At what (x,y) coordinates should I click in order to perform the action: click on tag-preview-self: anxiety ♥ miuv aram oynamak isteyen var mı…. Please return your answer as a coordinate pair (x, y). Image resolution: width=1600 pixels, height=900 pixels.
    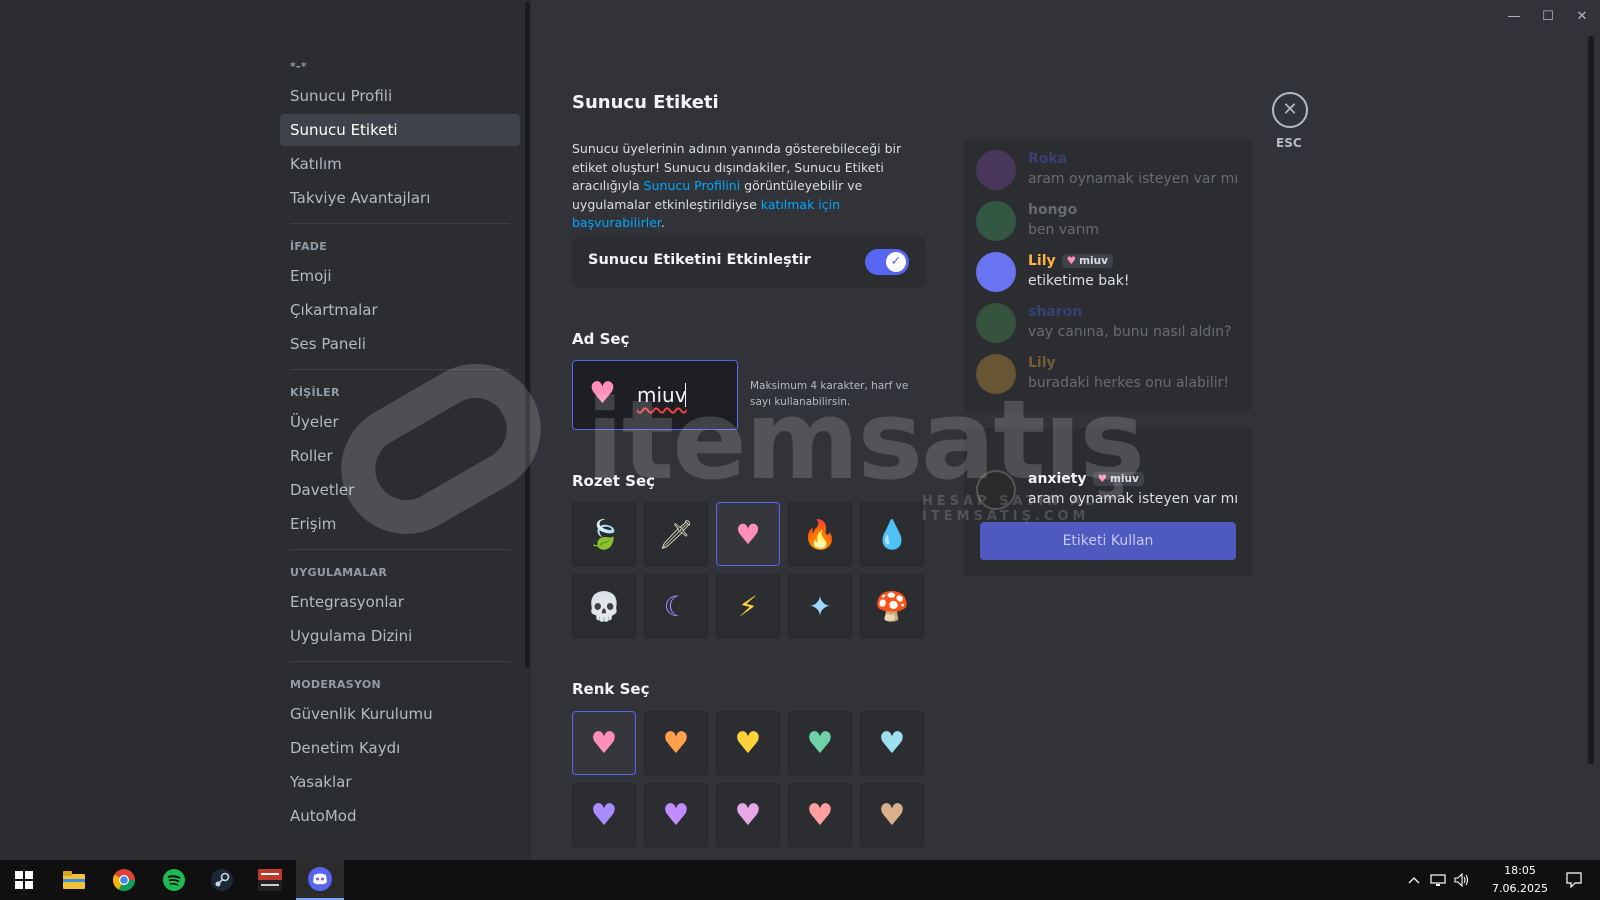
    Looking at the image, I should click on (1108, 502).